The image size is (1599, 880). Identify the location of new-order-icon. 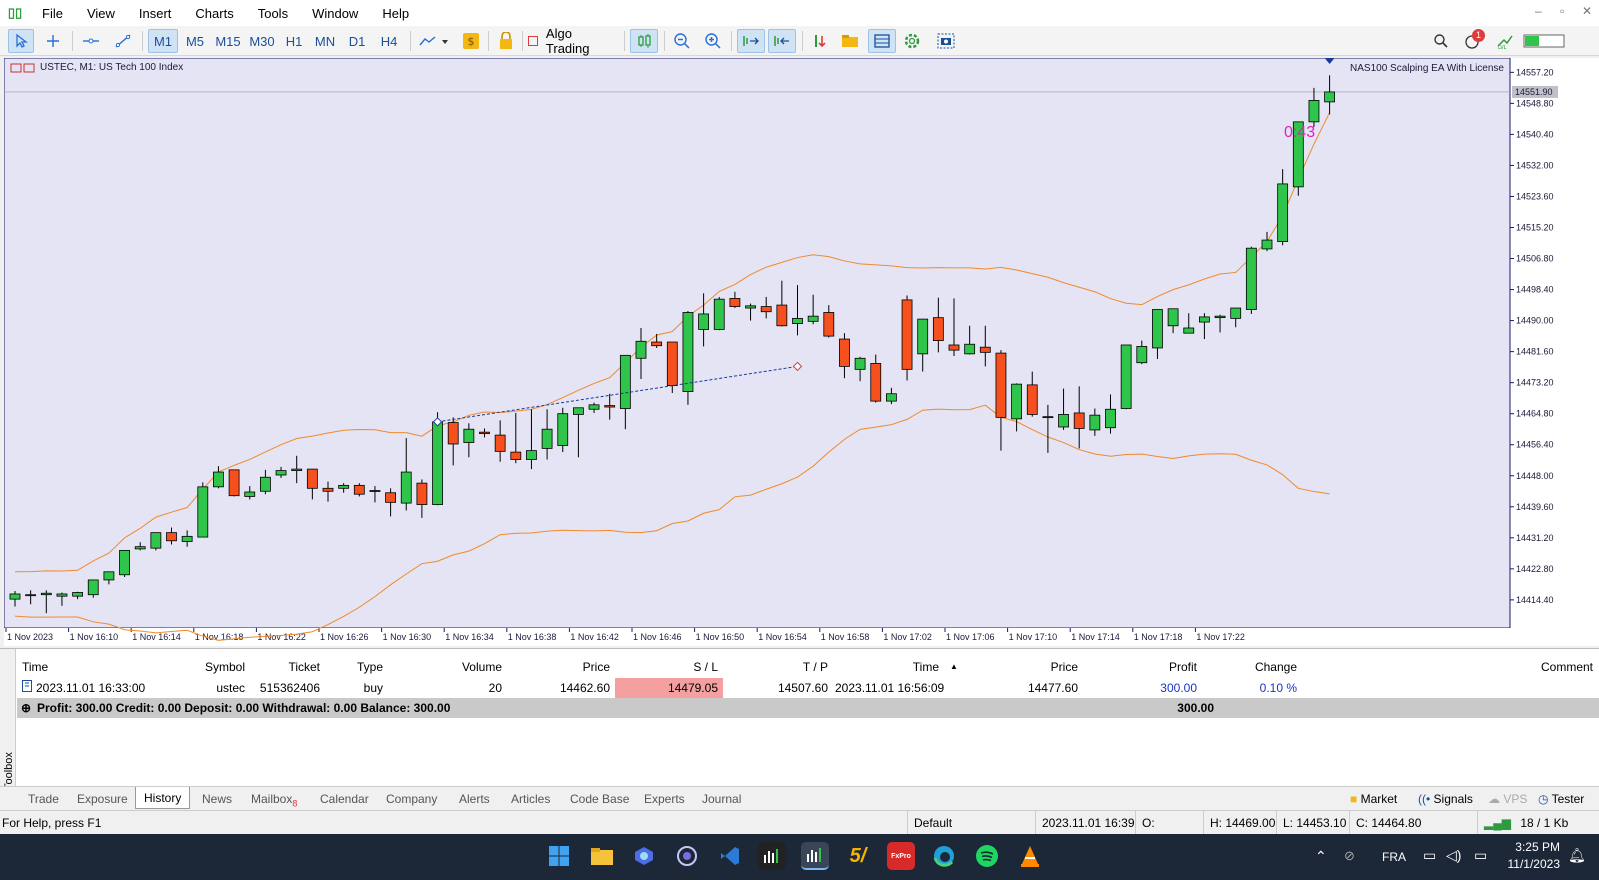
(820, 41).